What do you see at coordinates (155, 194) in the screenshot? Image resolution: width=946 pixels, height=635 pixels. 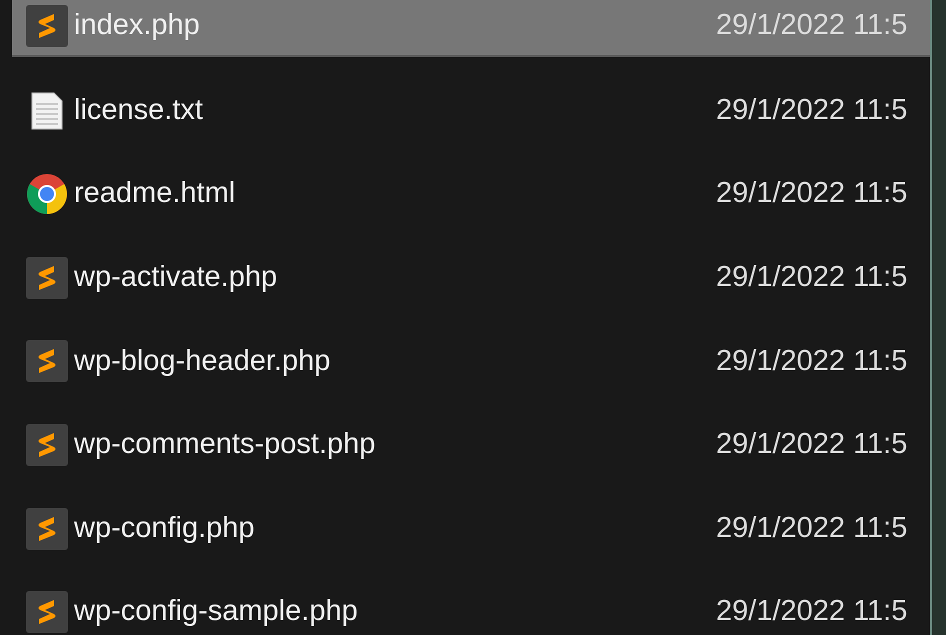 I see `file-name: readme.html` at bounding box center [155, 194].